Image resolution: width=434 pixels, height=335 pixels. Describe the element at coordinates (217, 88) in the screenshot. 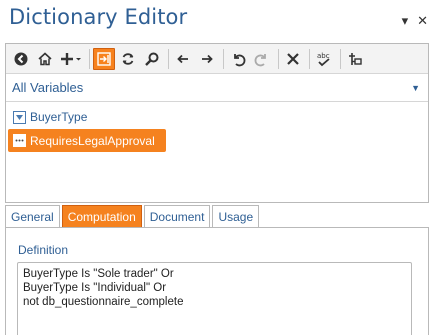

I see `variable-filter-dropdown: All Variables ▼` at that location.